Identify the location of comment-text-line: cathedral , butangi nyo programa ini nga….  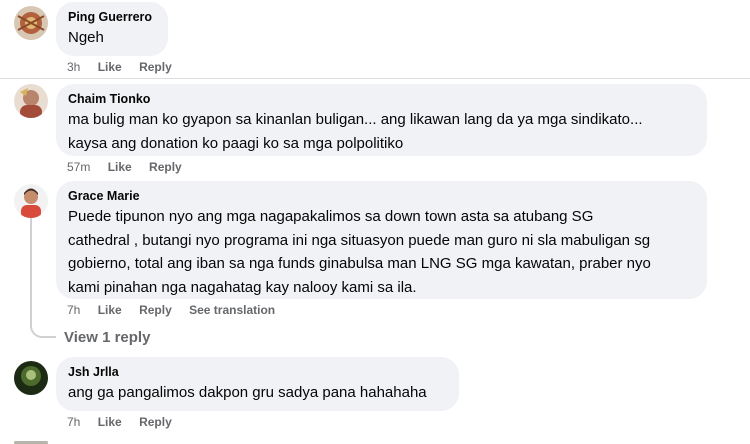
(359, 240).